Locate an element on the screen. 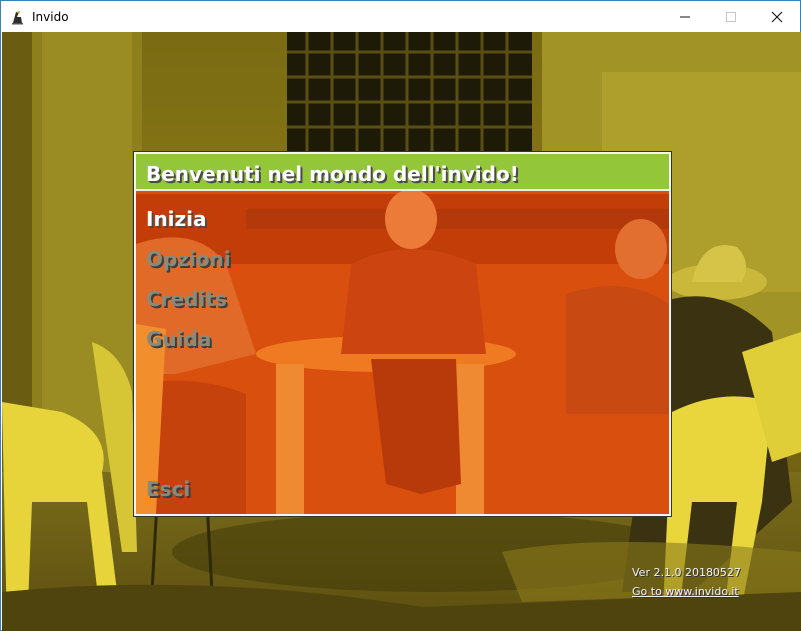 The width and height of the screenshot is (801, 631). close-button is located at coordinates (777, 16).